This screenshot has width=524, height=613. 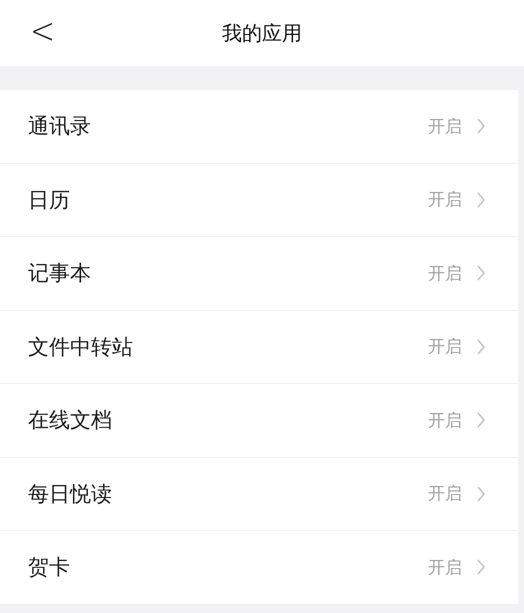 I want to click on app-row: 记事本 开启, so click(x=259, y=273).